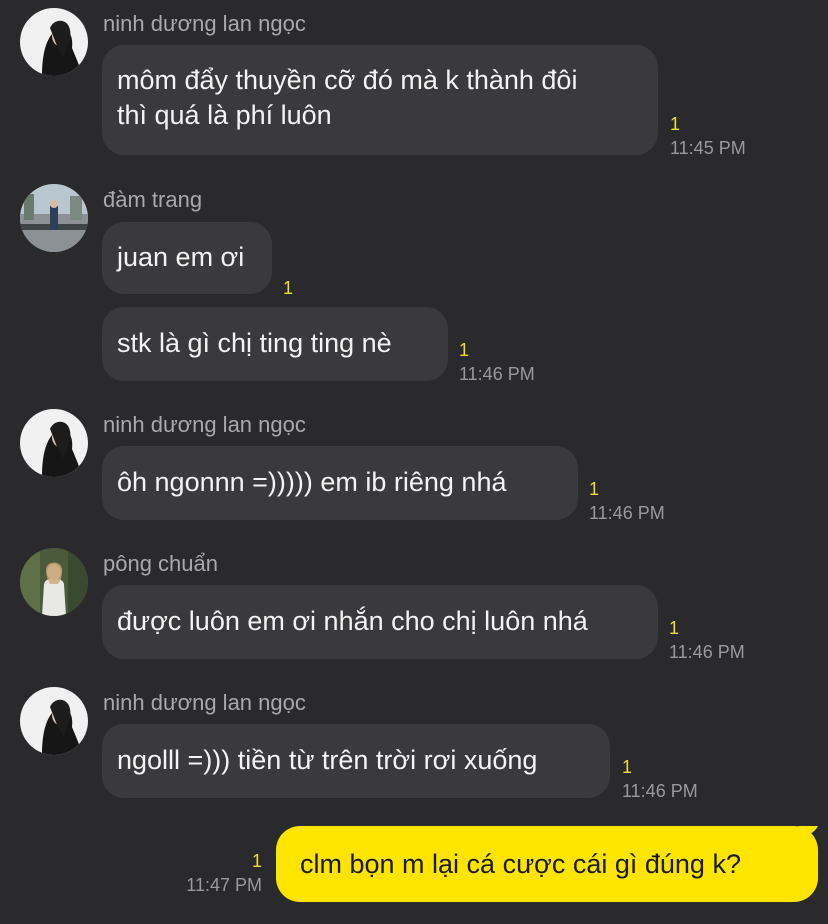 The width and height of the screenshot is (828, 924). Describe the element at coordinates (224, 873) in the screenshot. I see `my-message-meta: 1 11:47 PM` at that location.